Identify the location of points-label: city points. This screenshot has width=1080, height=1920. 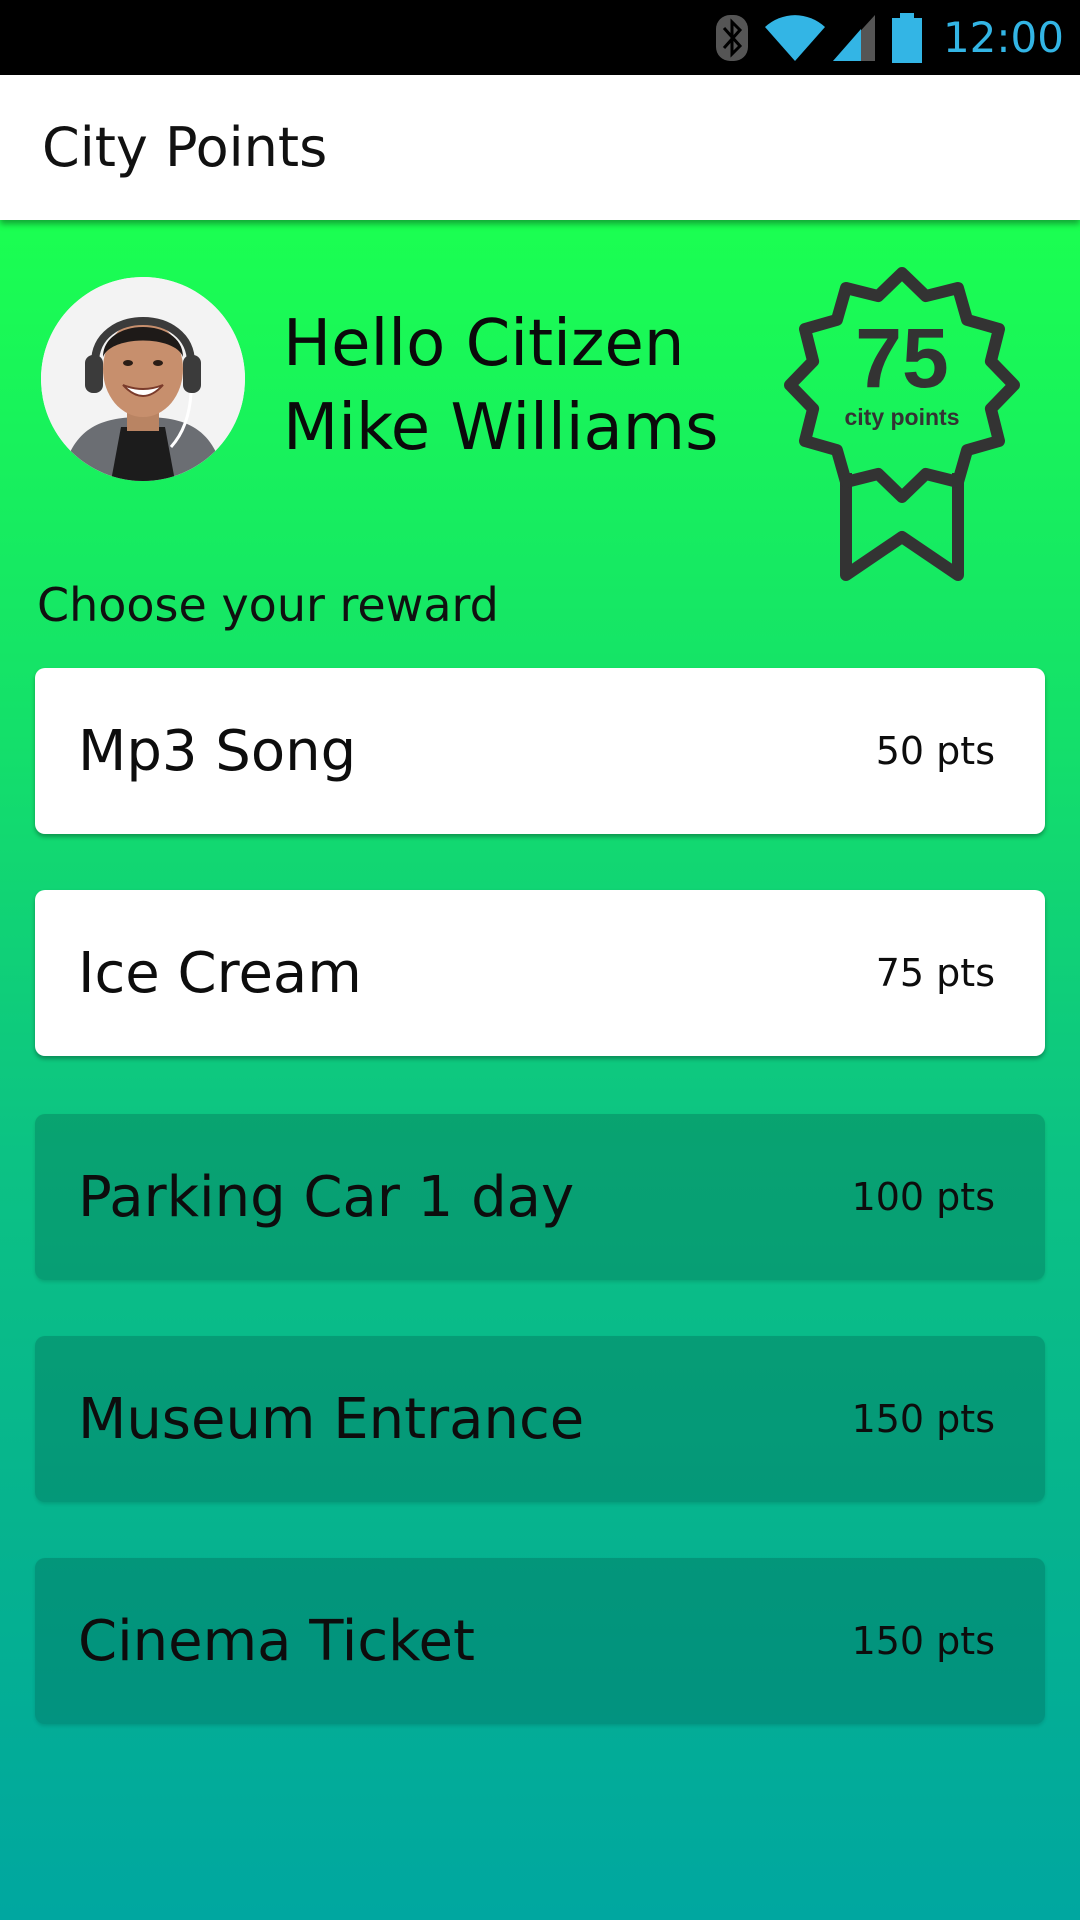
(901, 417).